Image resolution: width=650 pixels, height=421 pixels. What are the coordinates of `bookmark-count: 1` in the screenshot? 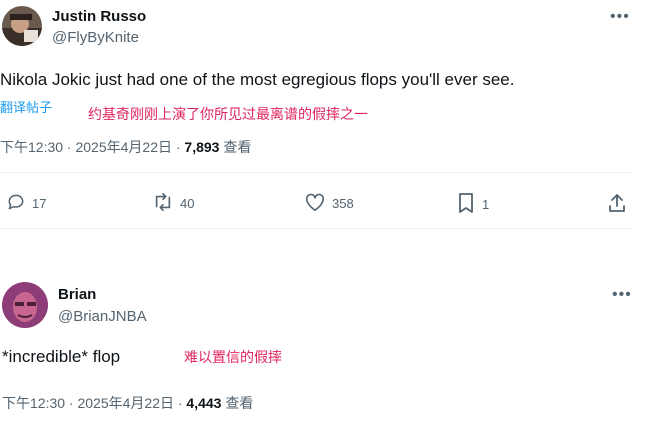 It's located at (486, 204).